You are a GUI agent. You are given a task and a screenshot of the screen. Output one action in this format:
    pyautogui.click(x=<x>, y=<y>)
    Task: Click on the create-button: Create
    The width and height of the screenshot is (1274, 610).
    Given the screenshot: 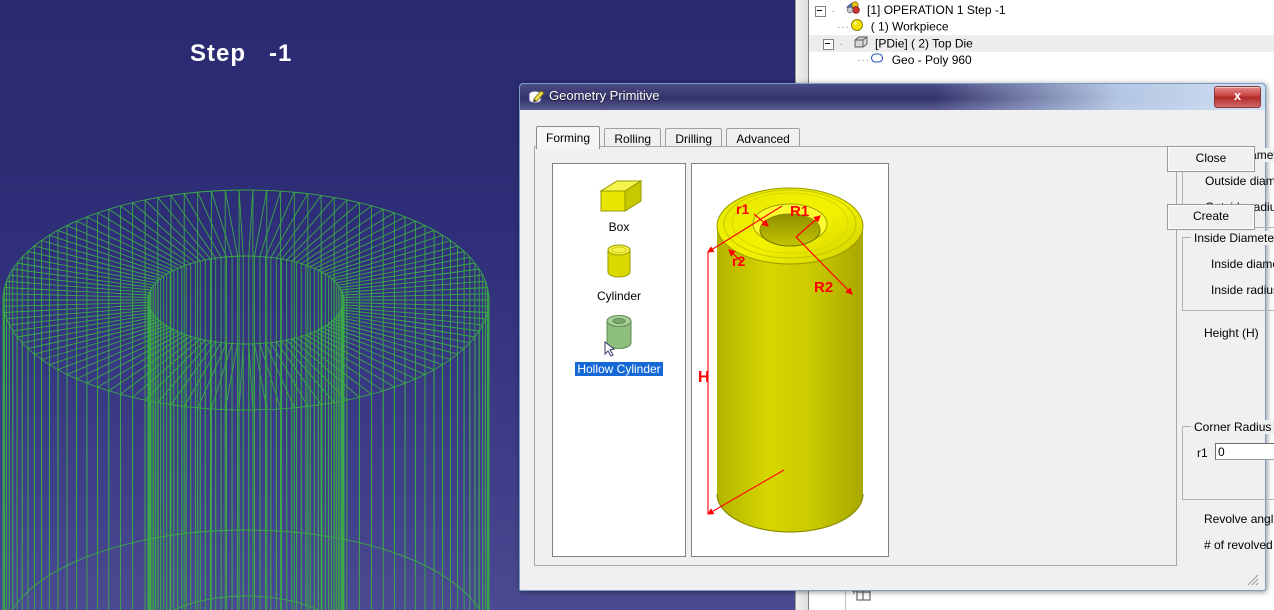 What is the action you would take?
    pyautogui.click(x=1211, y=217)
    